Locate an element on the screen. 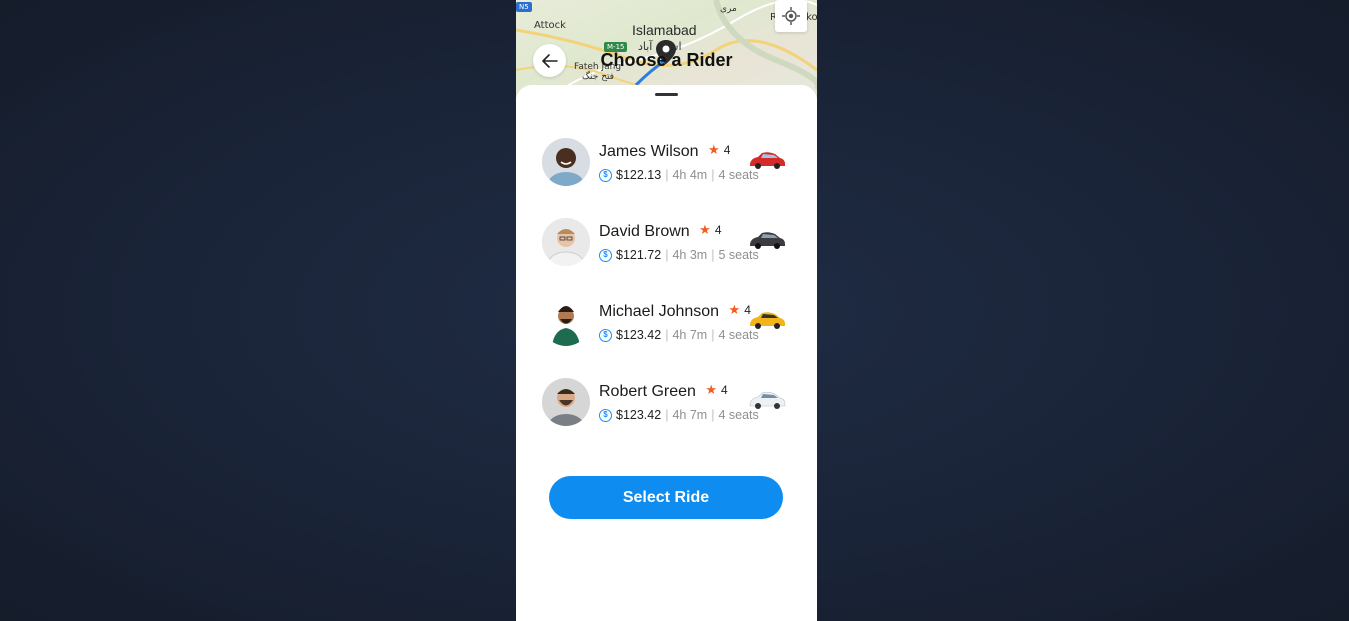 Image resolution: width=1349 pixels, height=621 pixels. drag-handle is located at coordinates (666, 94).